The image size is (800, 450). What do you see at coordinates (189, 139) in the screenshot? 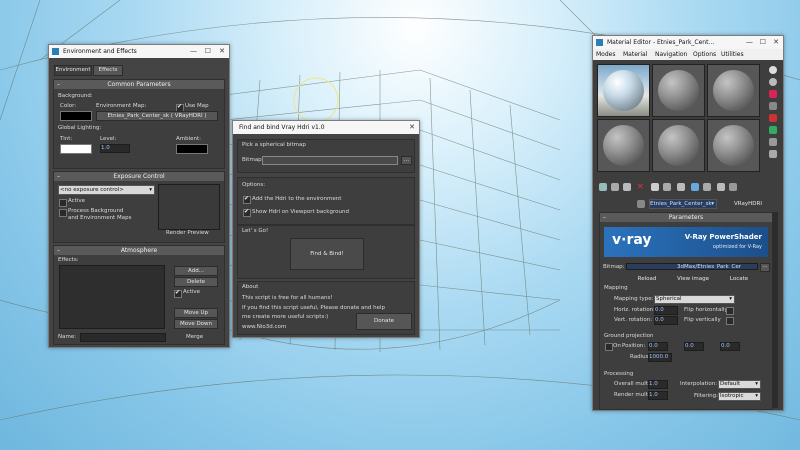
I see `ambient-label: Ambient:` at bounding box center [189, 139].